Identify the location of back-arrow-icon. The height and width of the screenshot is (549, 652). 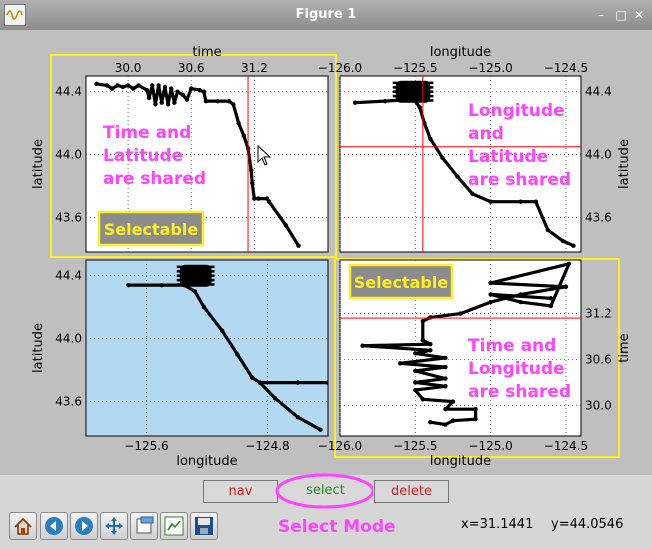
(54, 526).